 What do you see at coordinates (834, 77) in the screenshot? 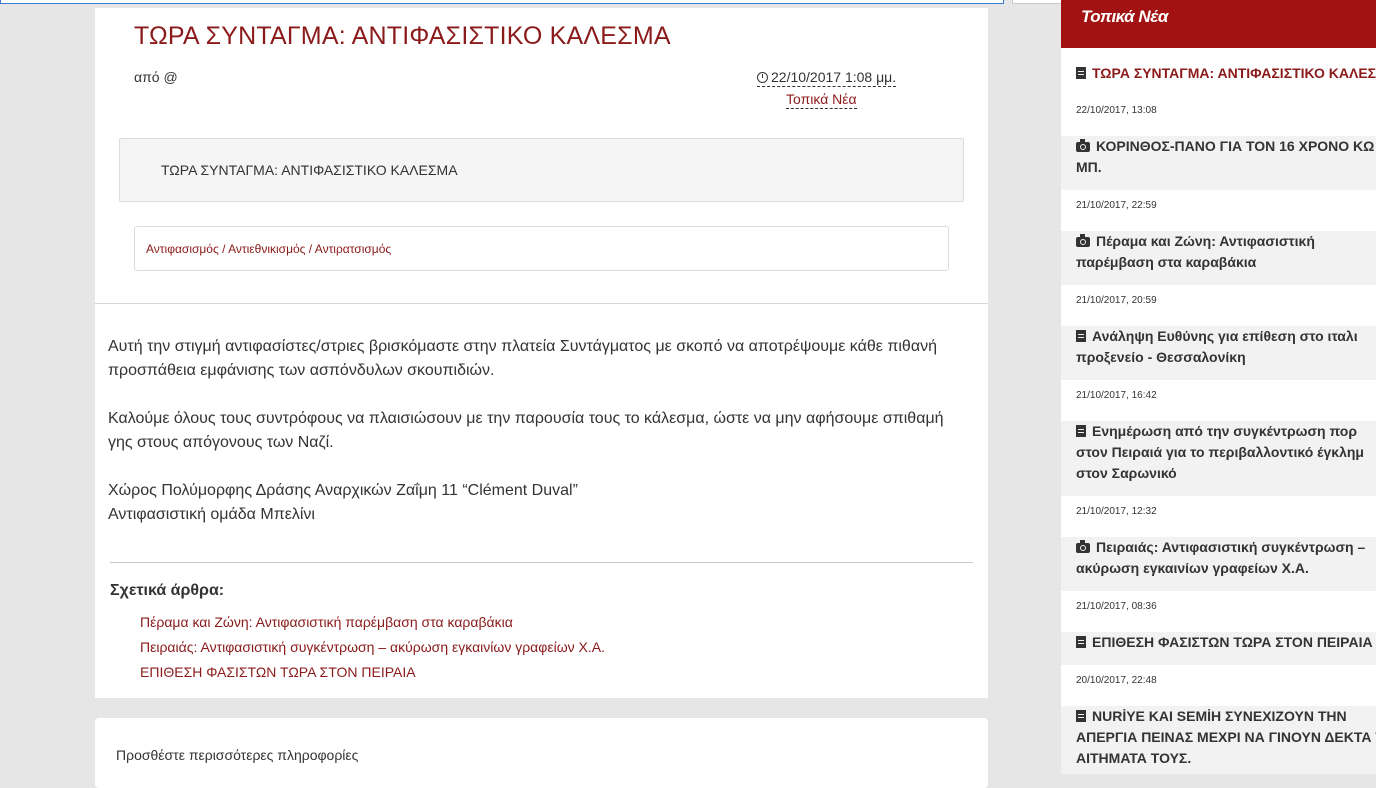
I see `article-date-text: 22/10/2017 1:08 μμ.` at bounding box center [834, 77].